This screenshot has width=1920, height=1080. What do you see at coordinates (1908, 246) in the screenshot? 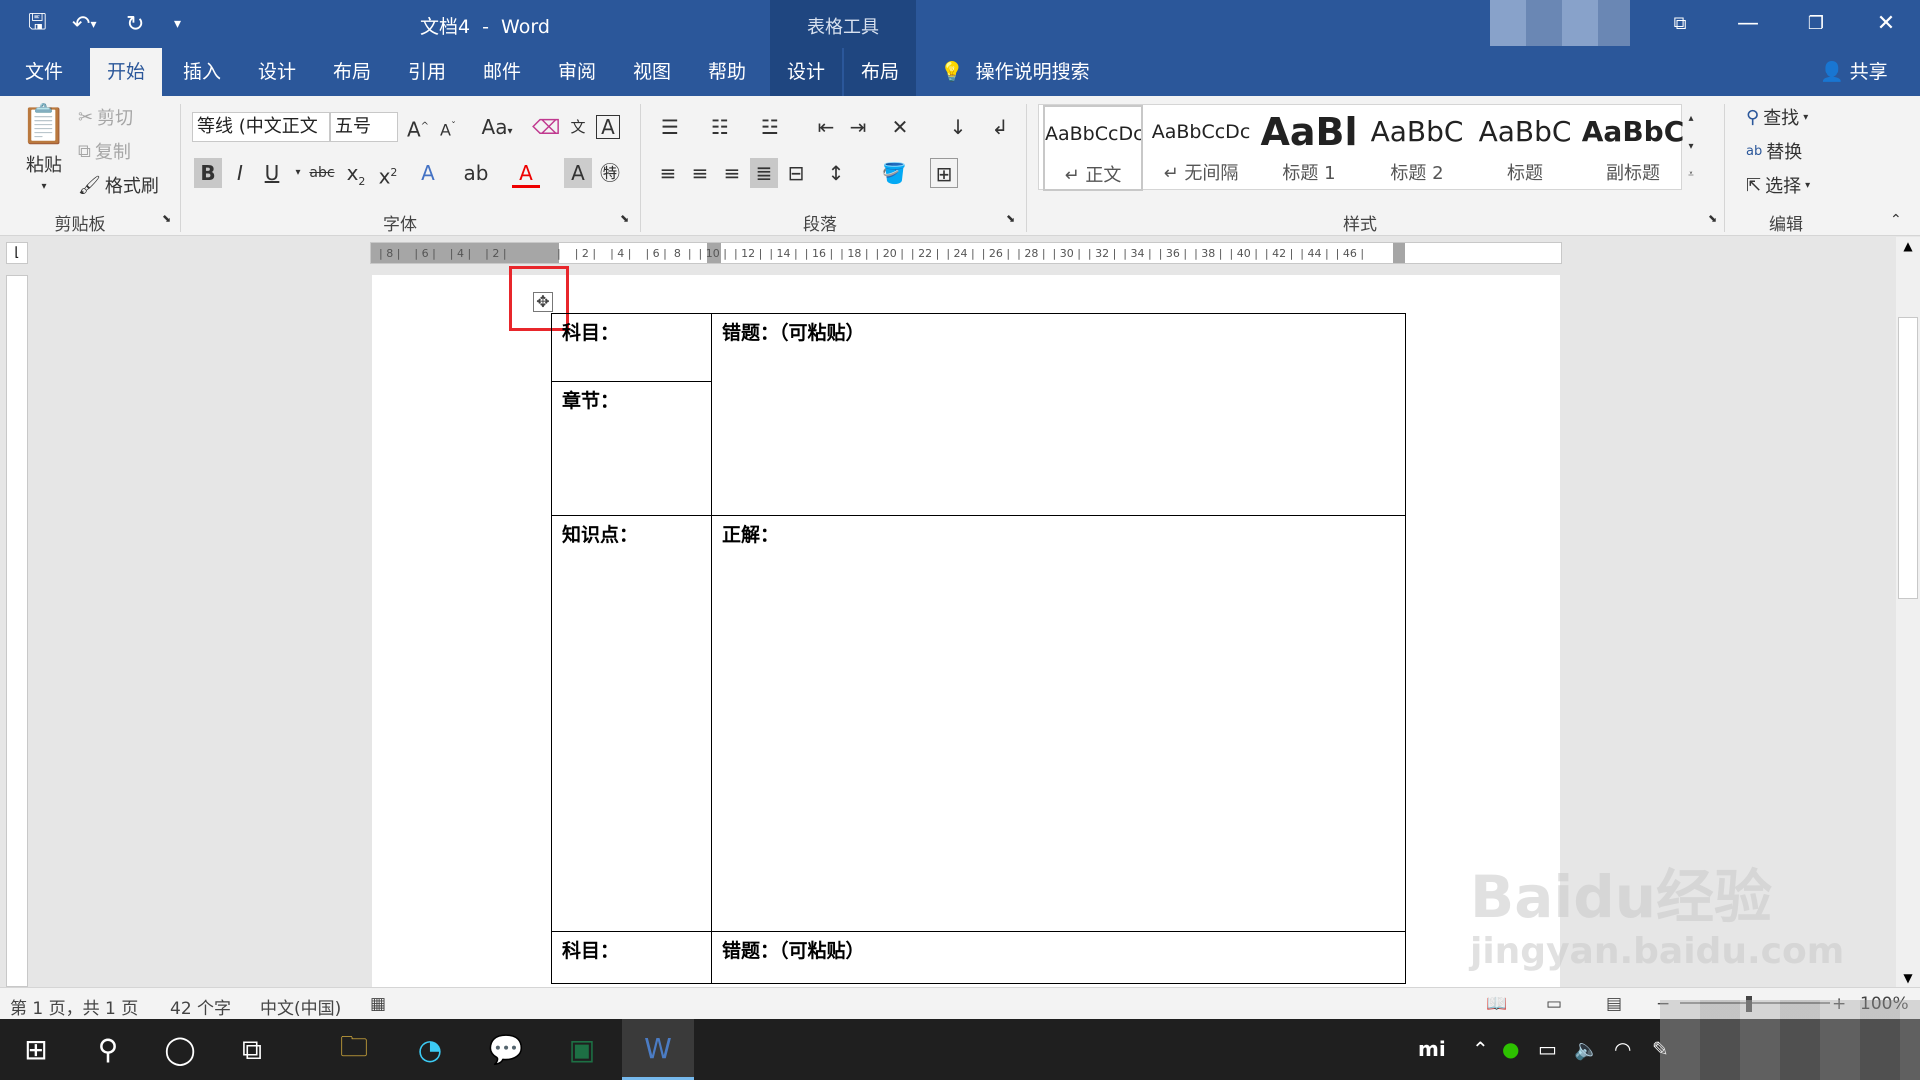
I see `scroll-up-icon: ▲` at bounding box center [1908, 246].